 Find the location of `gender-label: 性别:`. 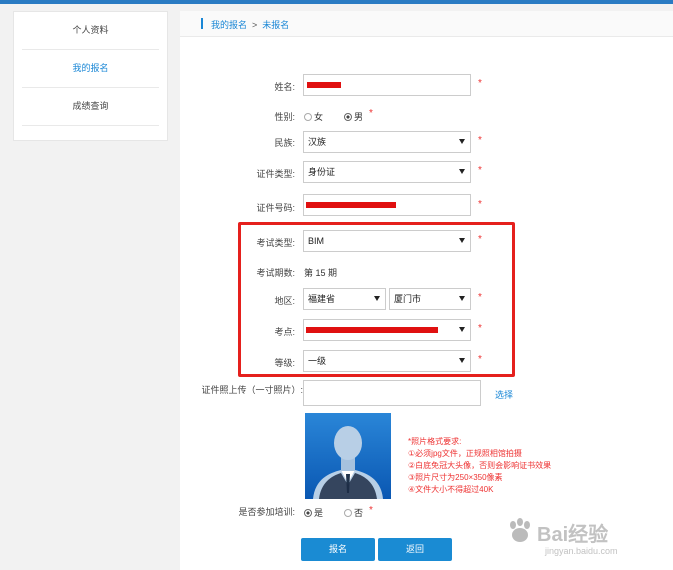

gender-label: 性别: is located at coordinates (284, 117).